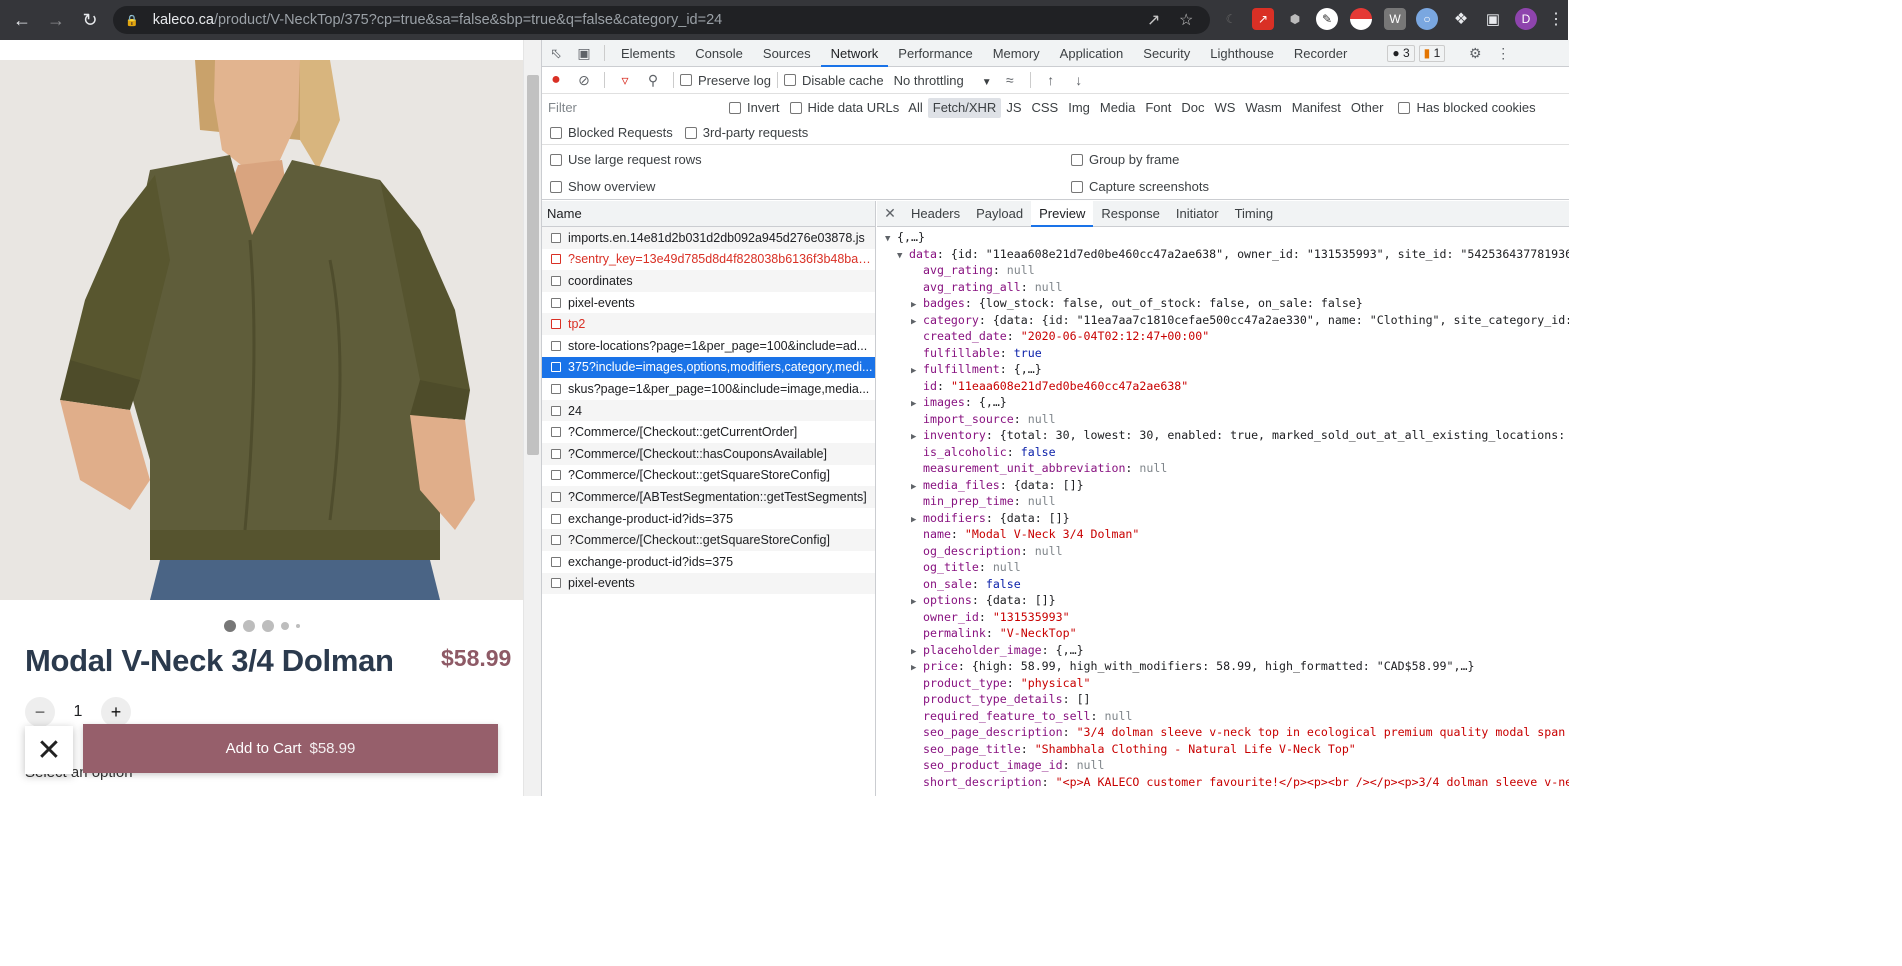  Describe the element at coordinates (56, 20) in the screenshot. I see `forward-icon: →` at that location.